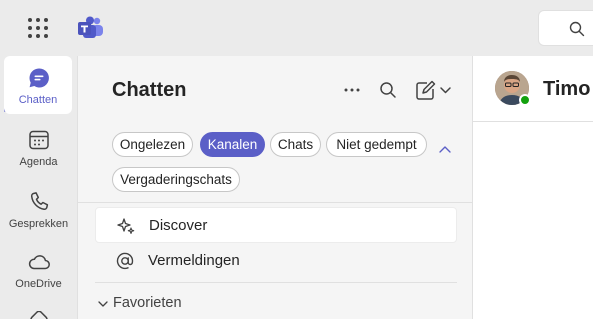  Describe the element at coordinates (176, 179) in the screenshot. I see `filter-chip-meeting-chats: Vergaderingschats` at that location.